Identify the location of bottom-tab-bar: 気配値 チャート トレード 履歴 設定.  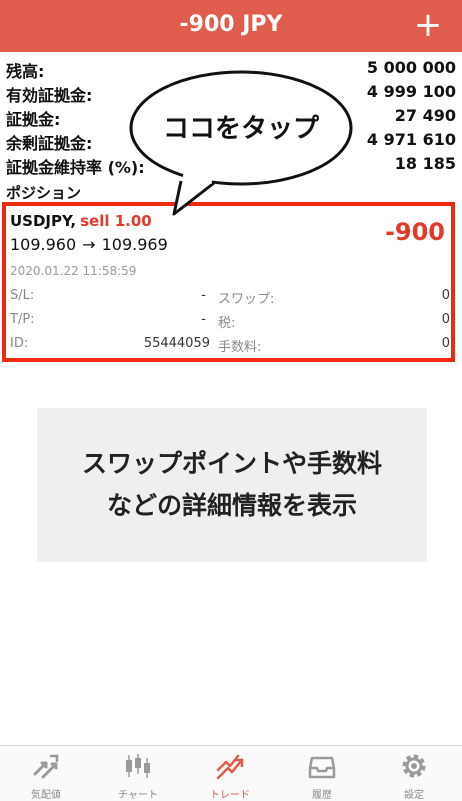
(231, 773).